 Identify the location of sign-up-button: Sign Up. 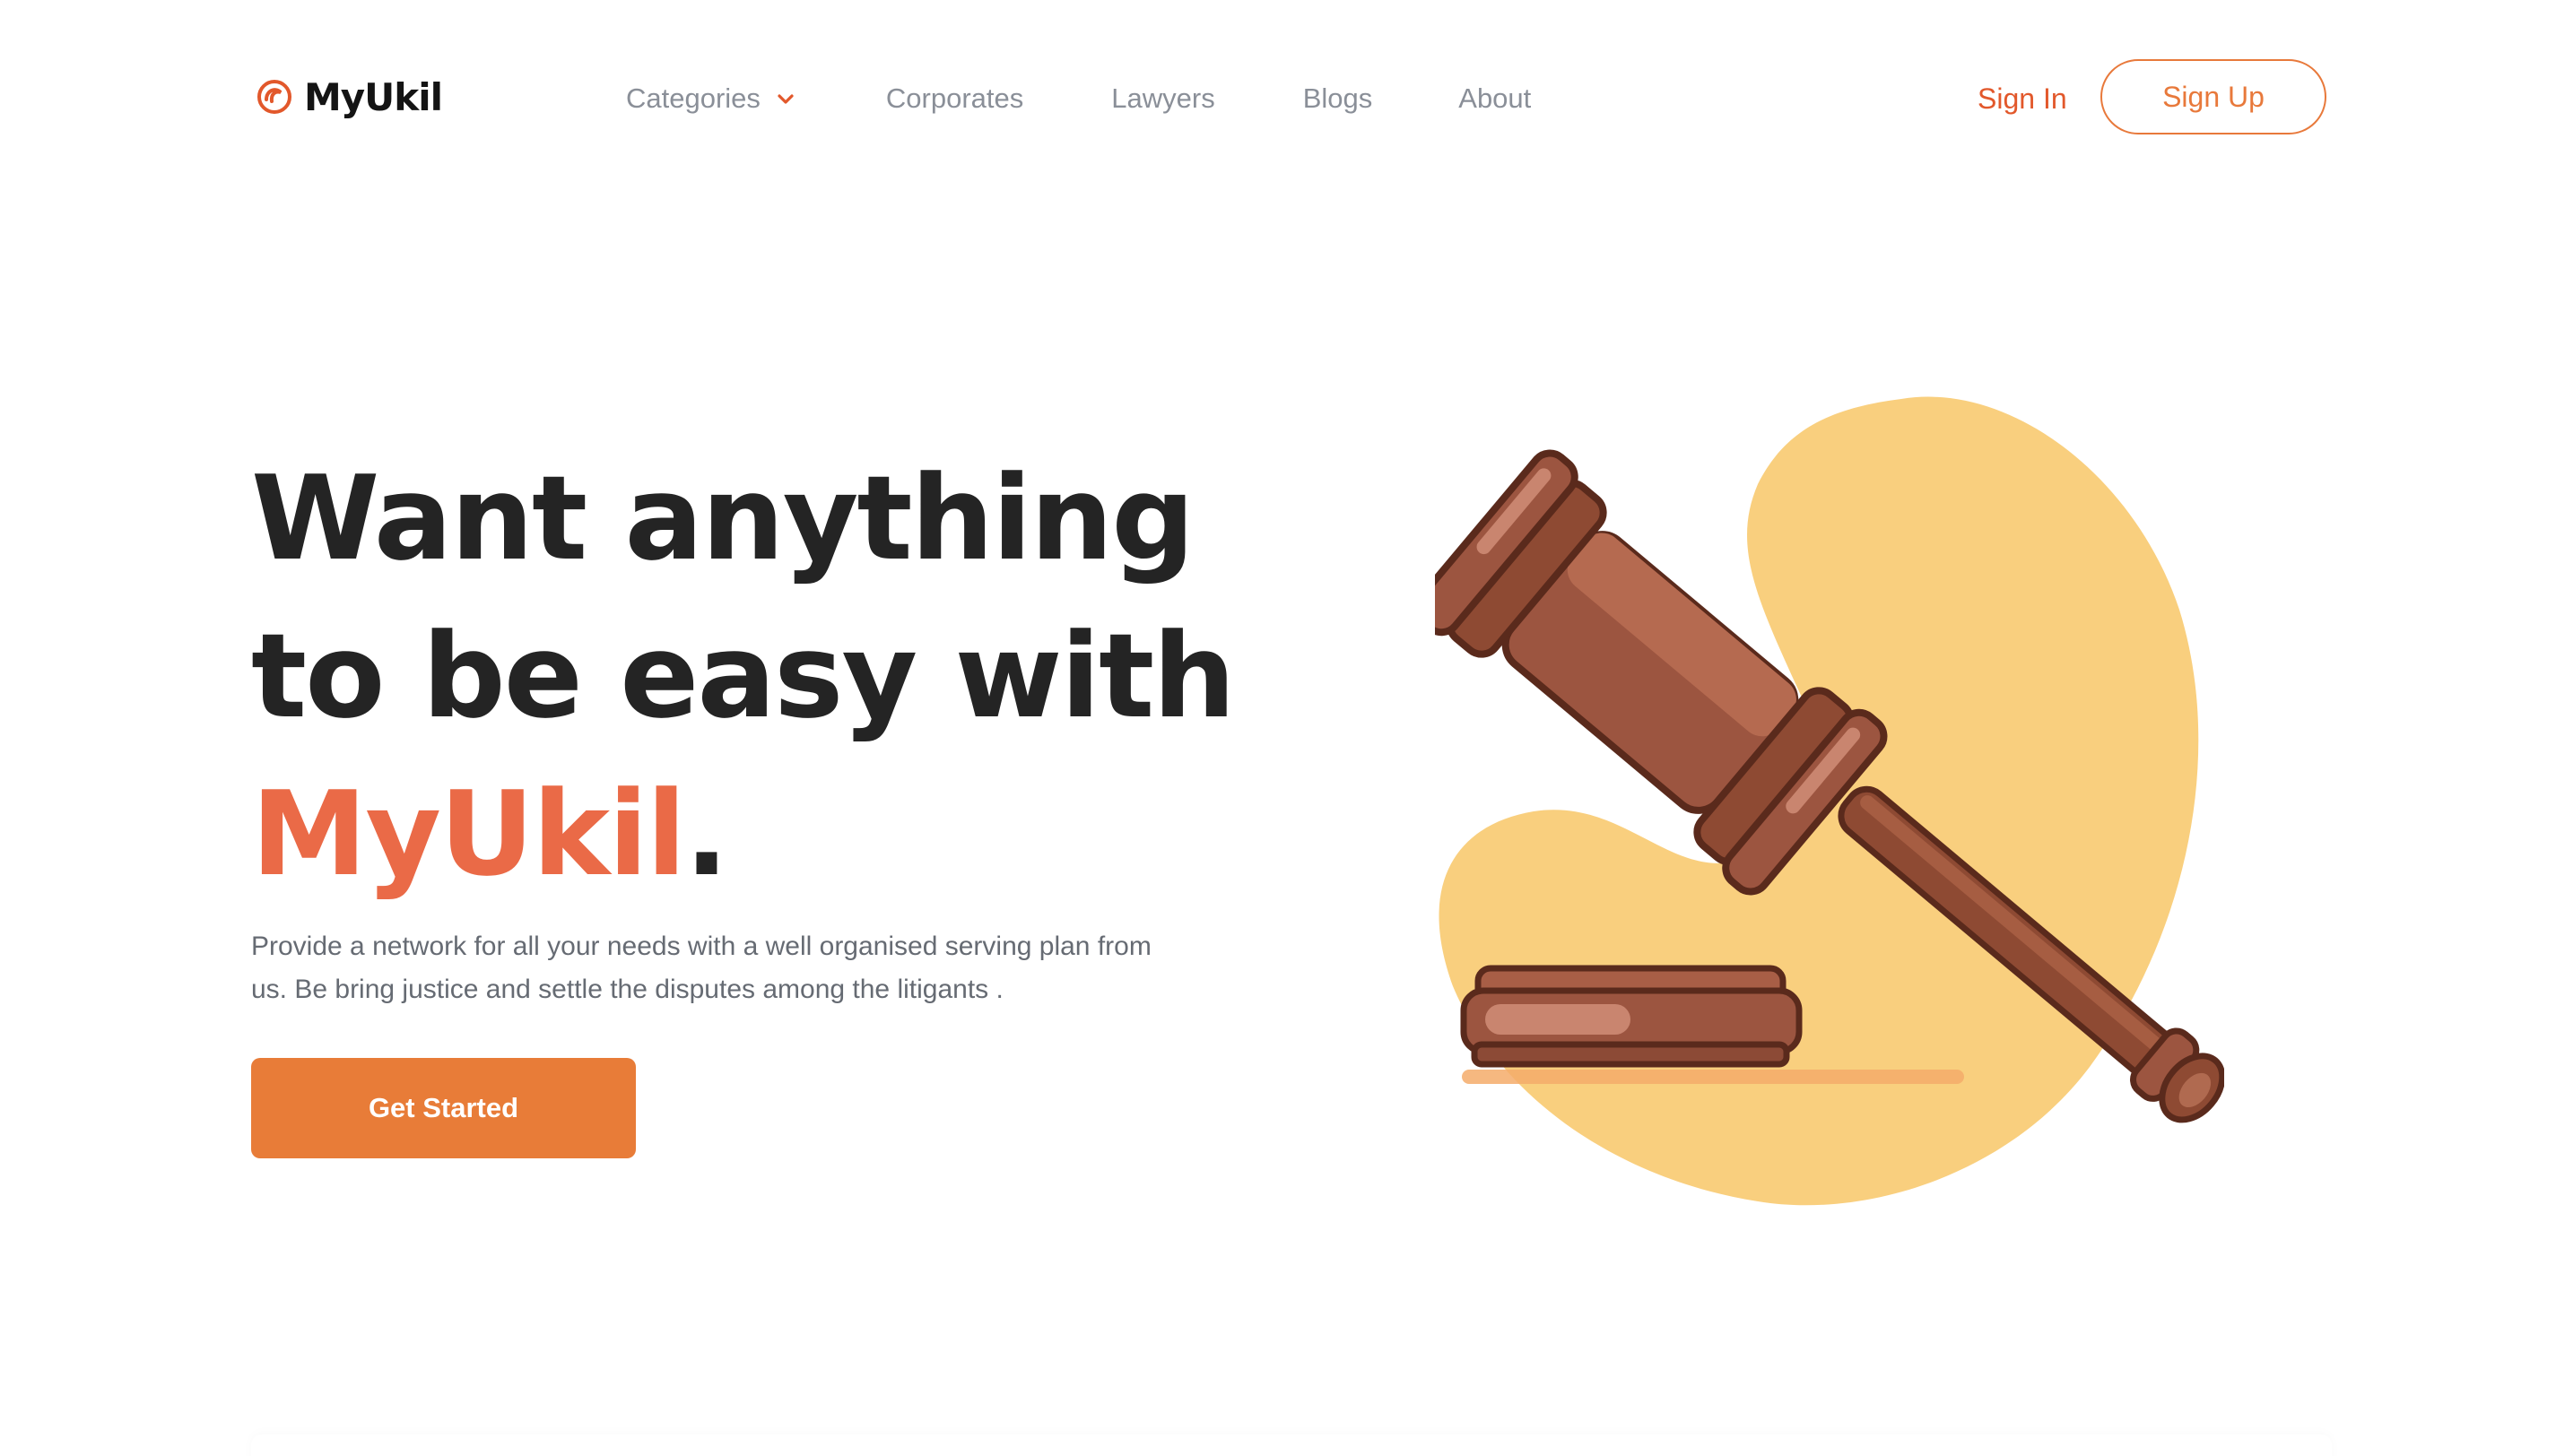
(2213, 96).